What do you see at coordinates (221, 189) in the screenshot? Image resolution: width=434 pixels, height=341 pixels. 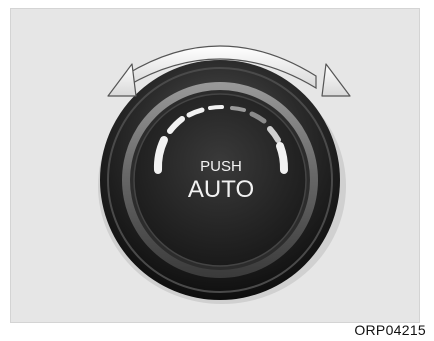 I see `auto-label: AUTO` at bounding box center [221, 189].